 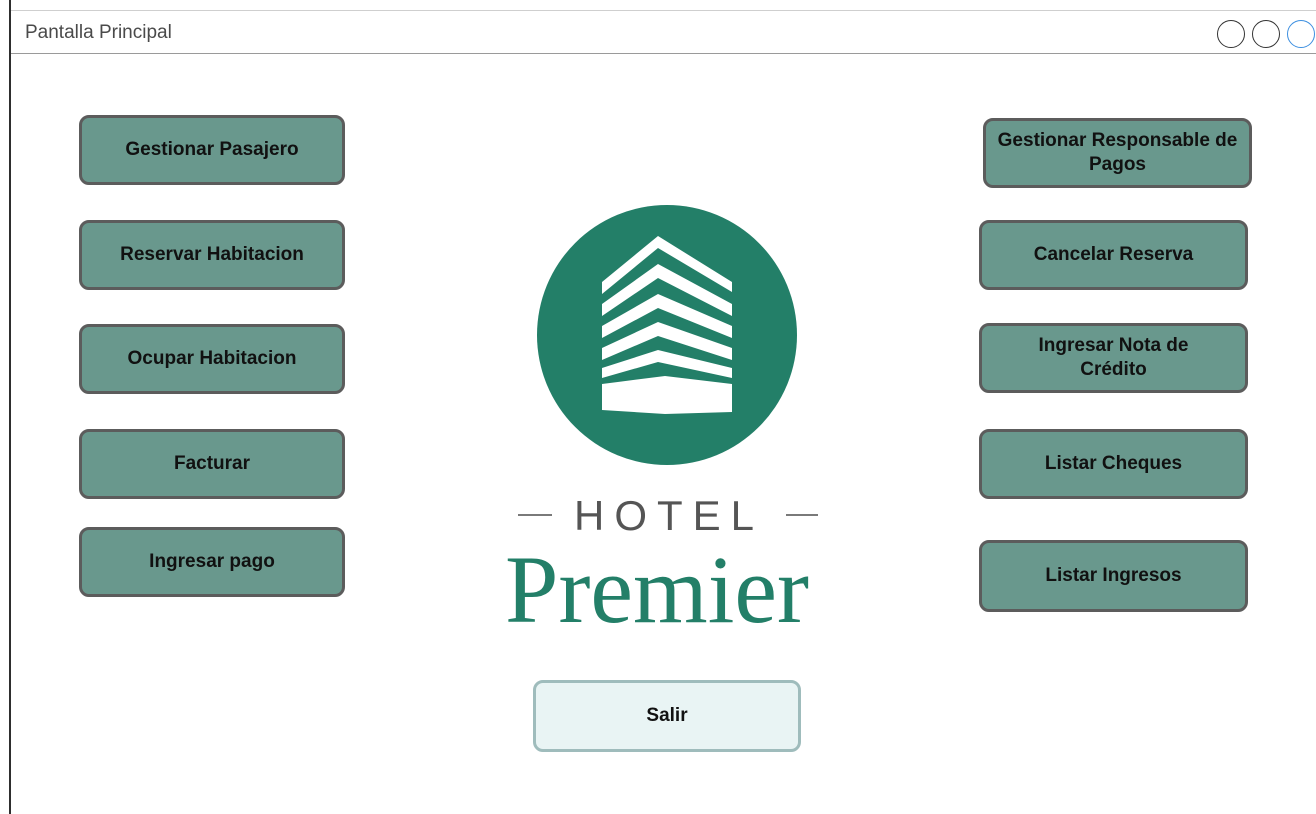 I want to click on salir-label: Salir, so click(x=667, y=715).